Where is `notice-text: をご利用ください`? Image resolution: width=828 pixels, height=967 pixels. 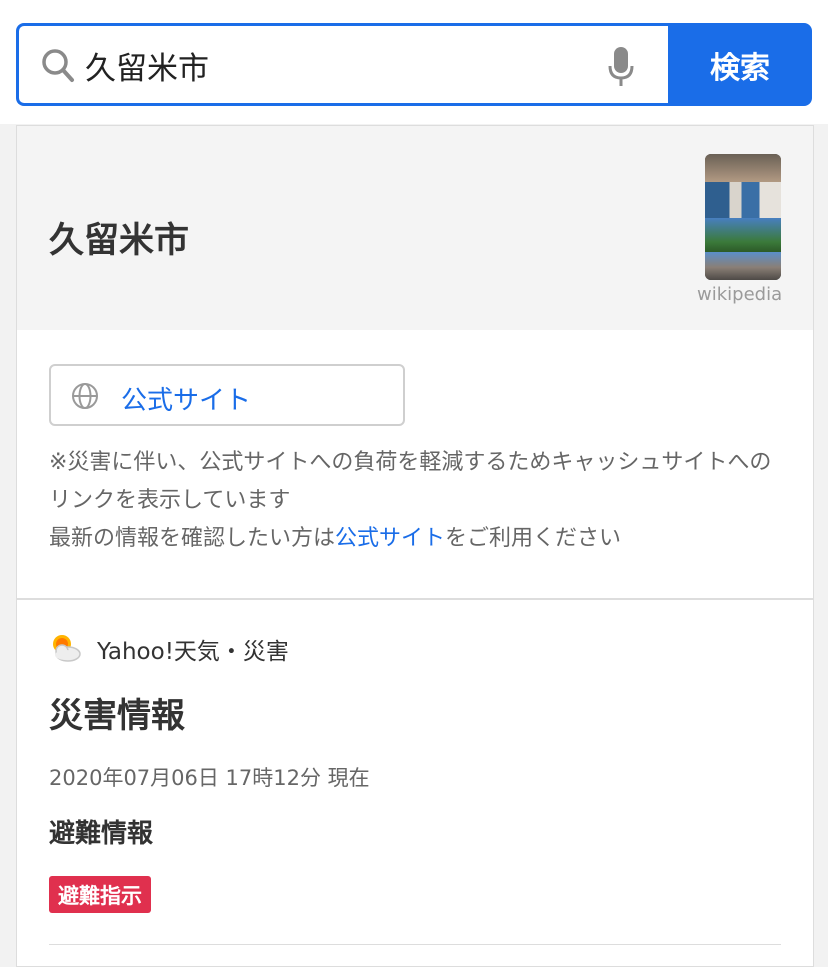
notice-text: をご利用ください is located at coordinates (533, 538).